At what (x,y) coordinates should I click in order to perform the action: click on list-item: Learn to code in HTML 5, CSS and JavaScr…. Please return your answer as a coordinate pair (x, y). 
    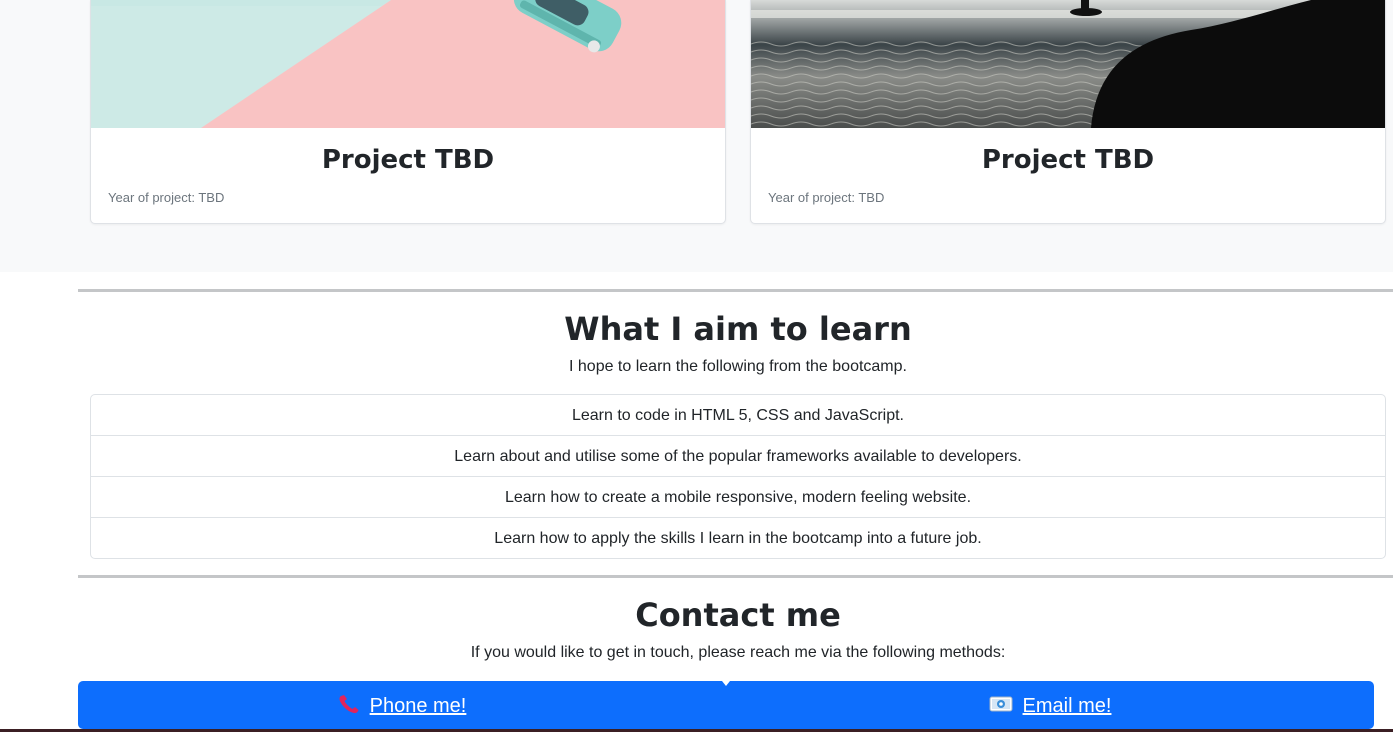
    Looking at the image, I should click on (738, 415).